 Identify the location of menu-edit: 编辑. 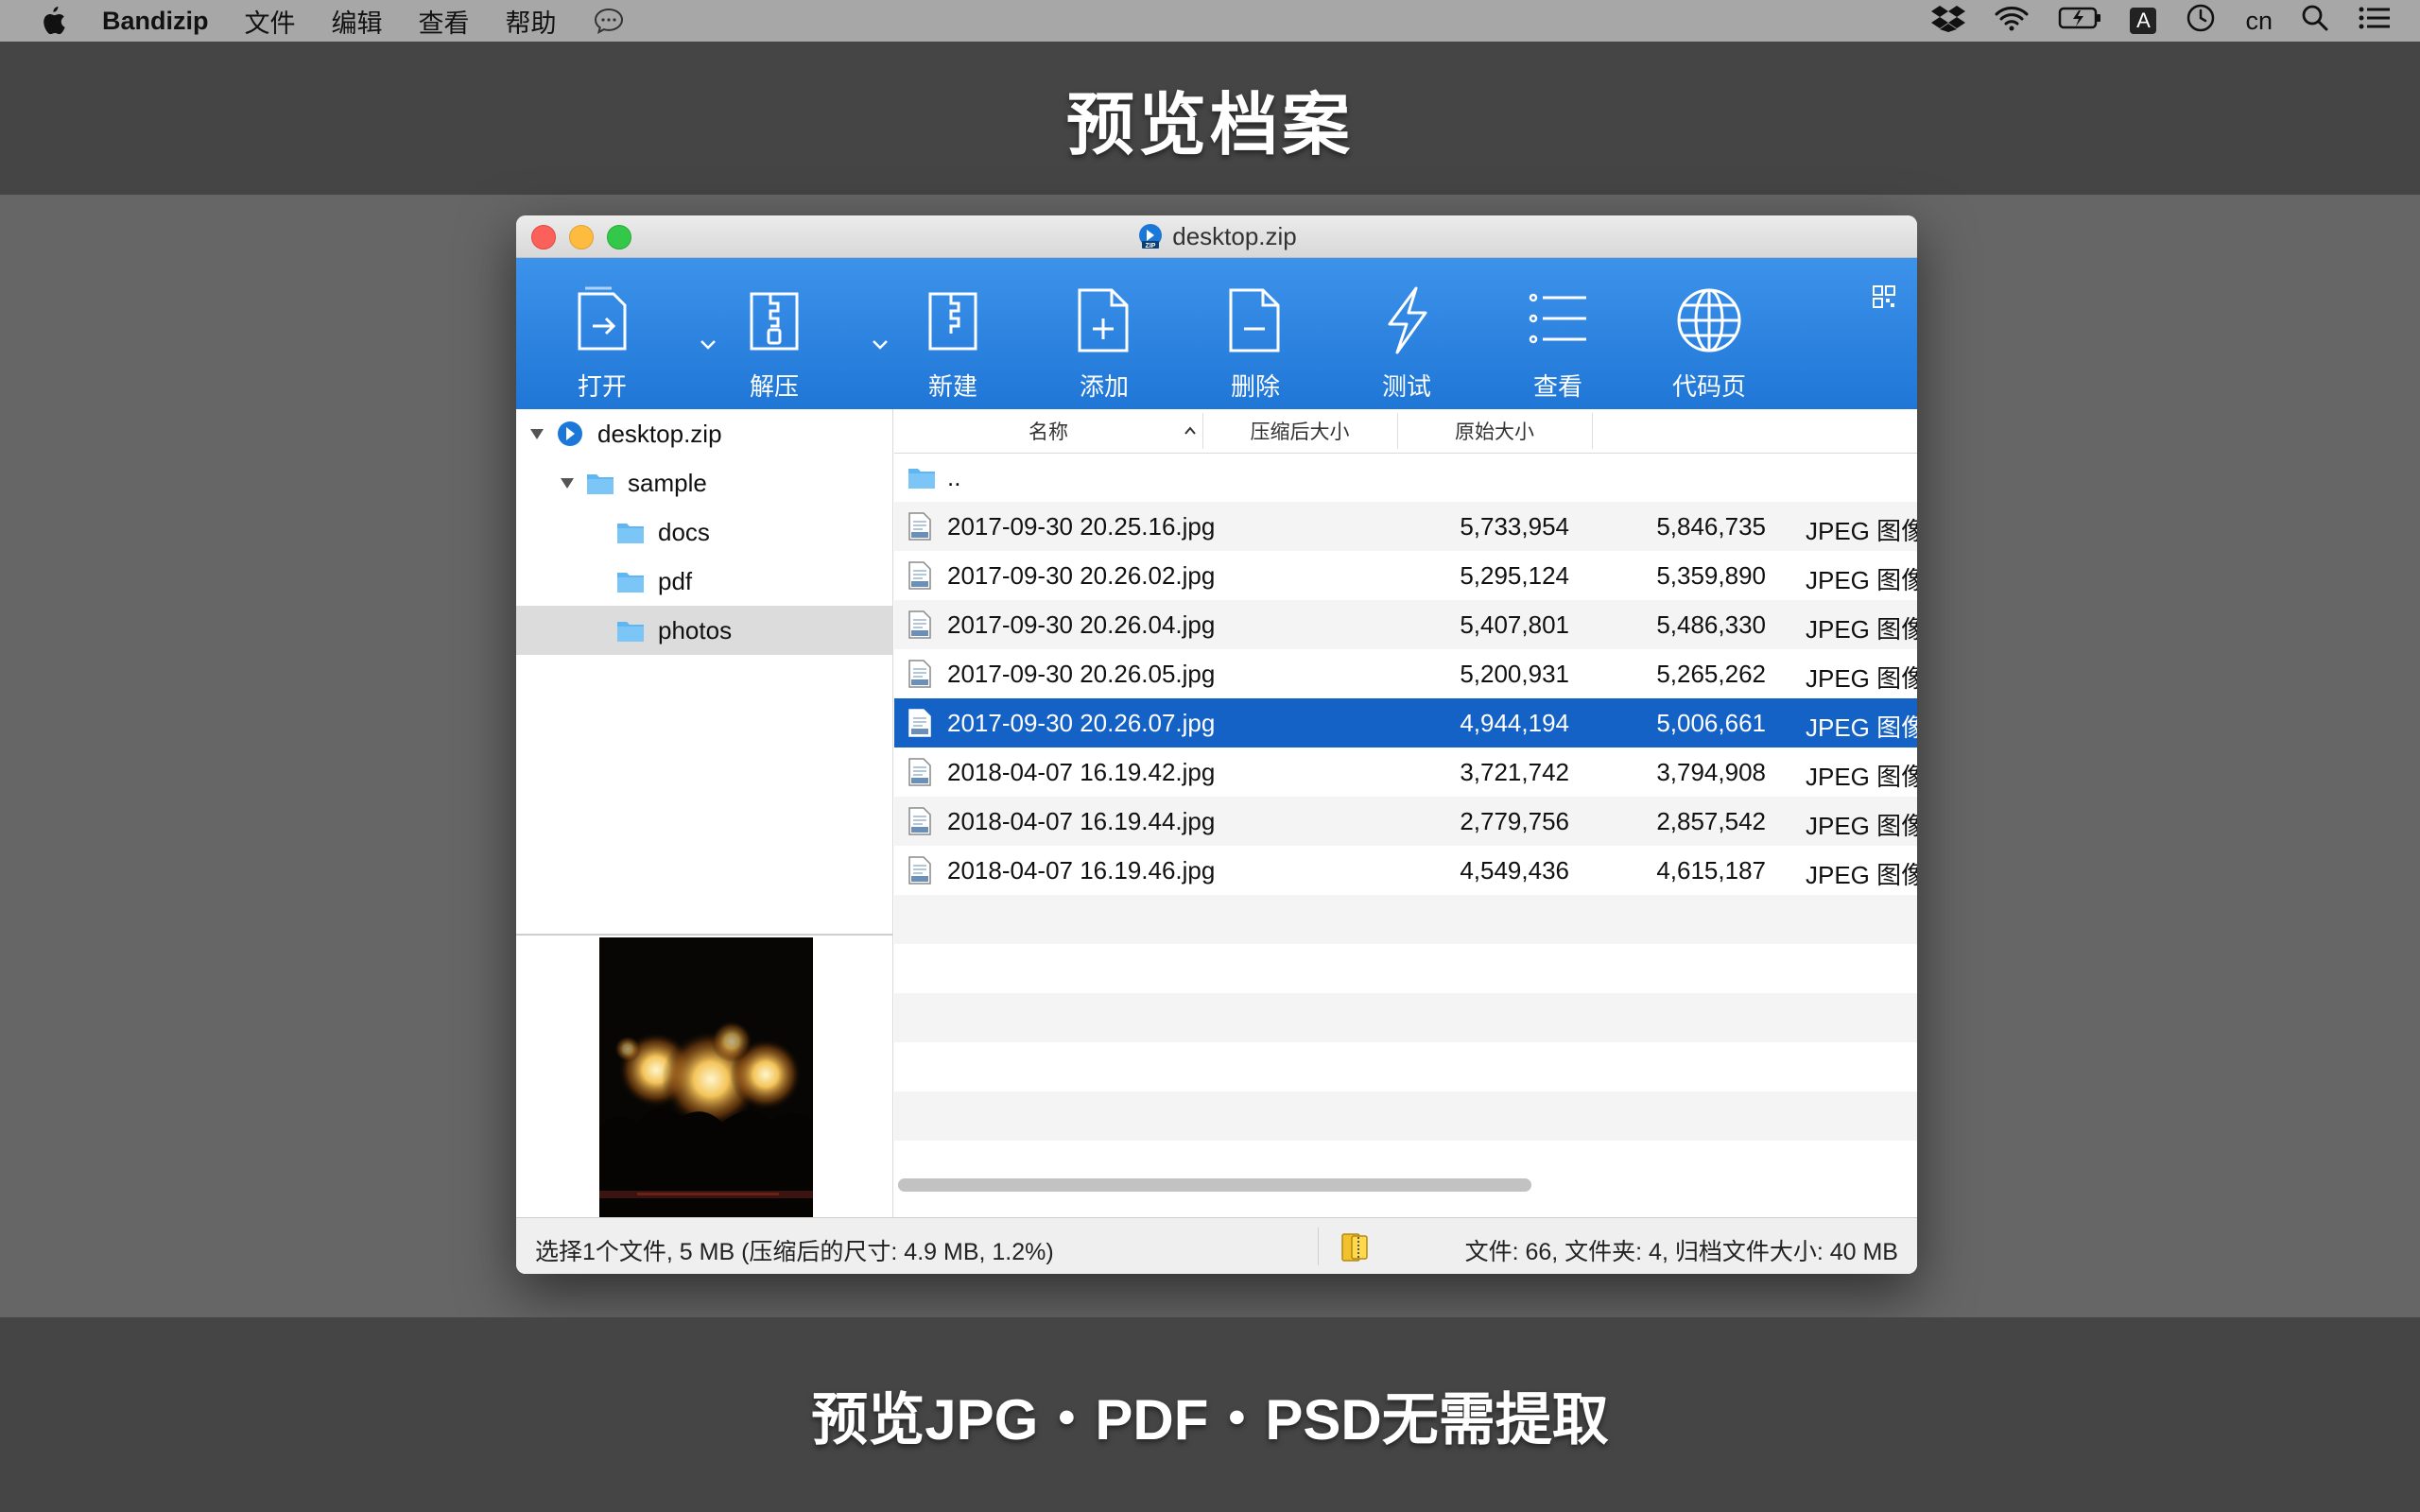
(357, 21).